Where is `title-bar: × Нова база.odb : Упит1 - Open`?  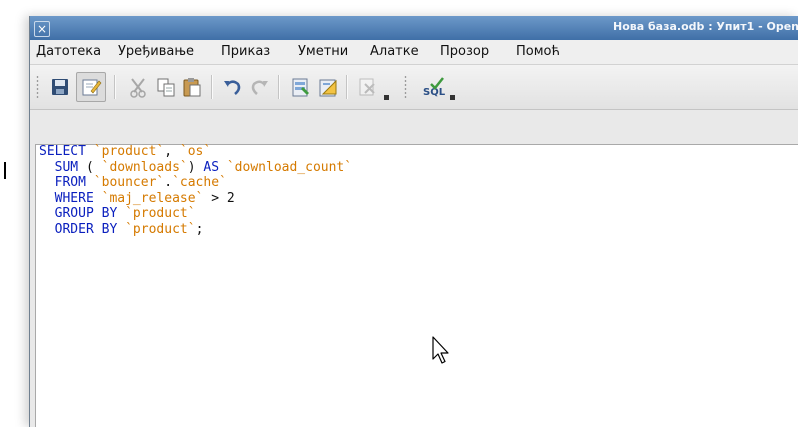 title-bar: × Нова база.odb : Упит1 - Open is located at coordinates (414, 28).